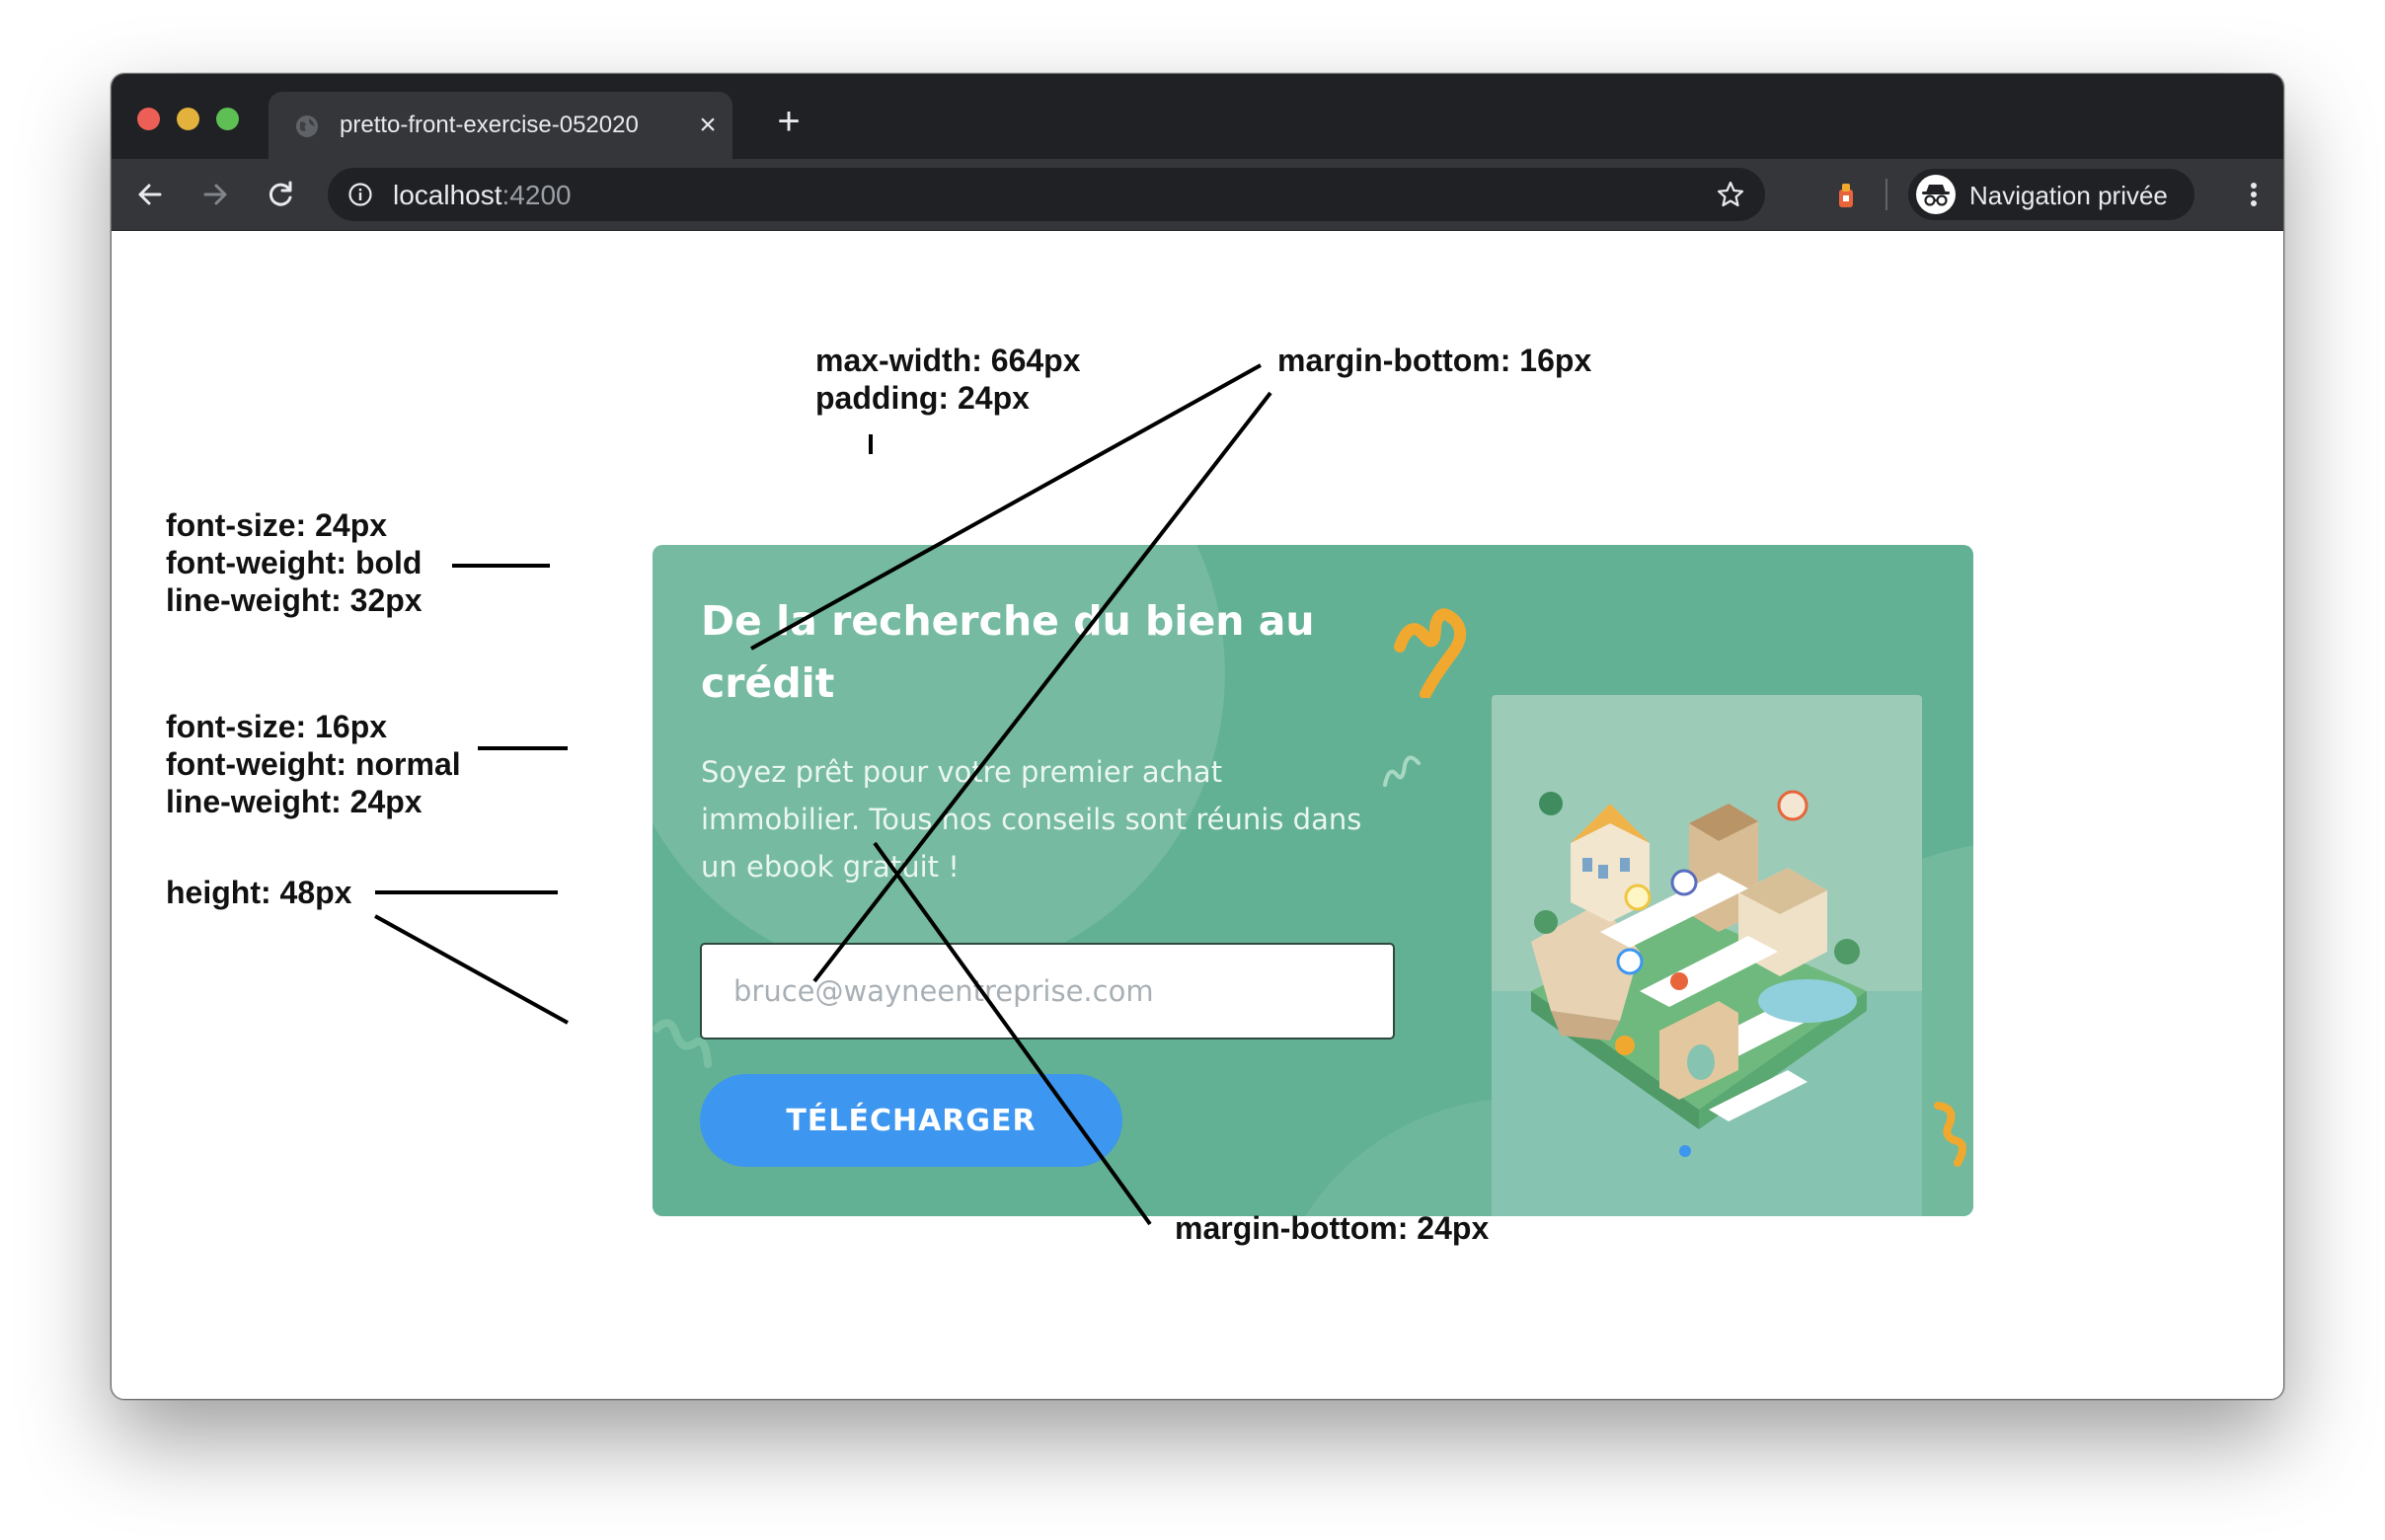 Image resolution: width=2385 pixels, height=1540 pixels. Describe the element at coordinates (537, 195) in the screenshot. I see `url-port: :4200` at that location.